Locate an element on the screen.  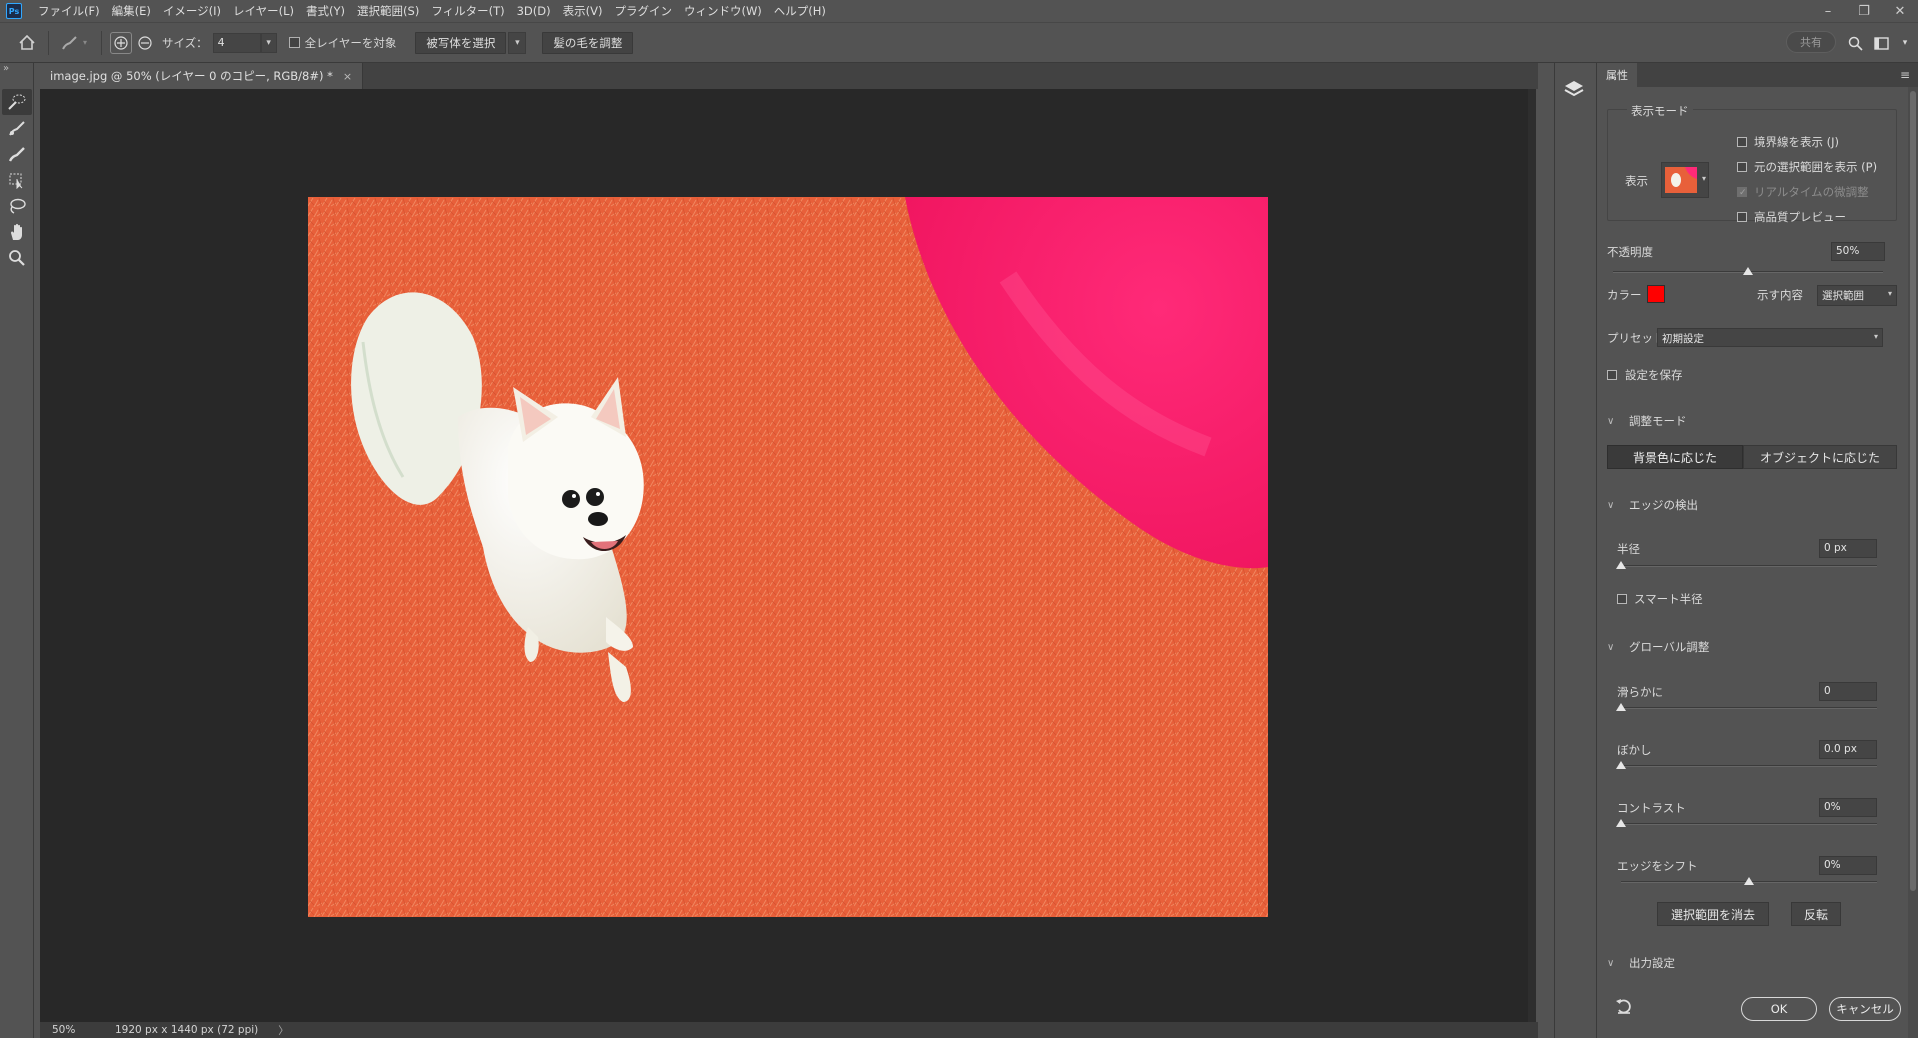
add-to-region-icon is located at coordinates (121, 42).